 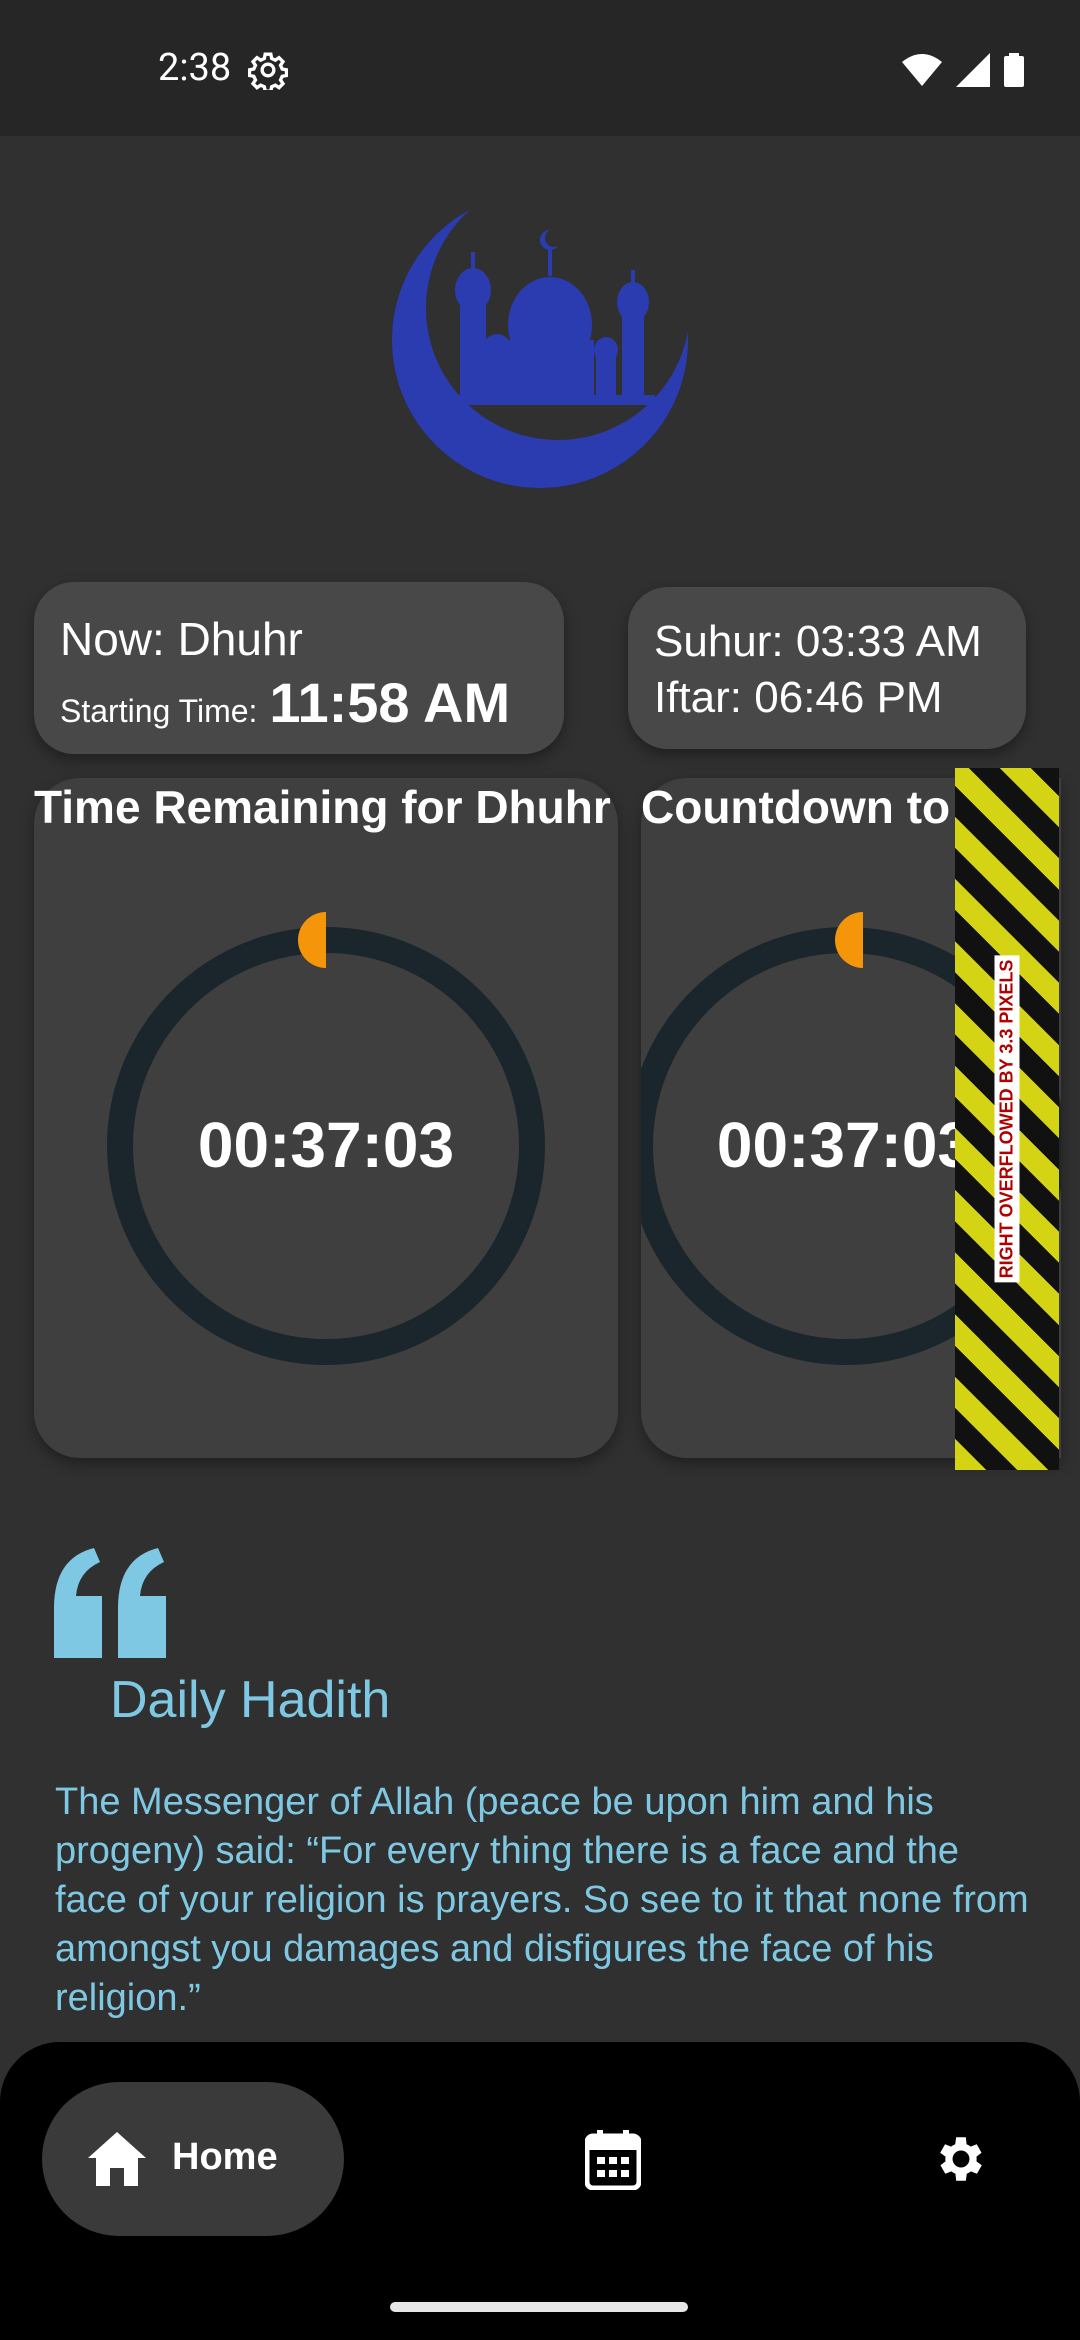 I want to click on gesture-home-indicator, so click(x=539, y=2307).